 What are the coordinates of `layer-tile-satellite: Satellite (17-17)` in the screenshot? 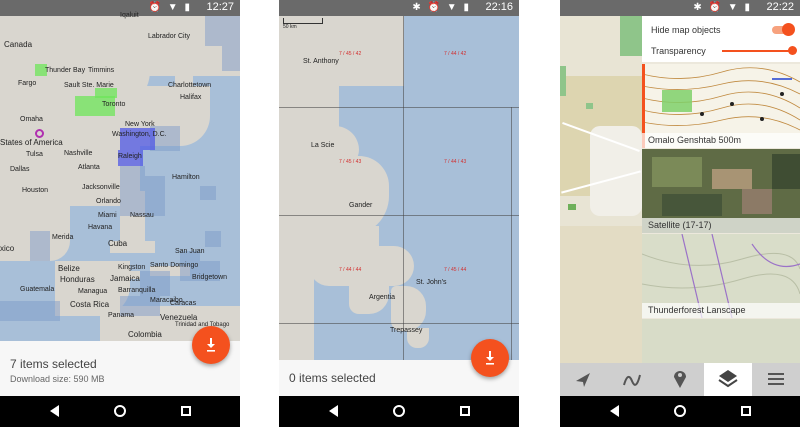 It's located at (721, 191).